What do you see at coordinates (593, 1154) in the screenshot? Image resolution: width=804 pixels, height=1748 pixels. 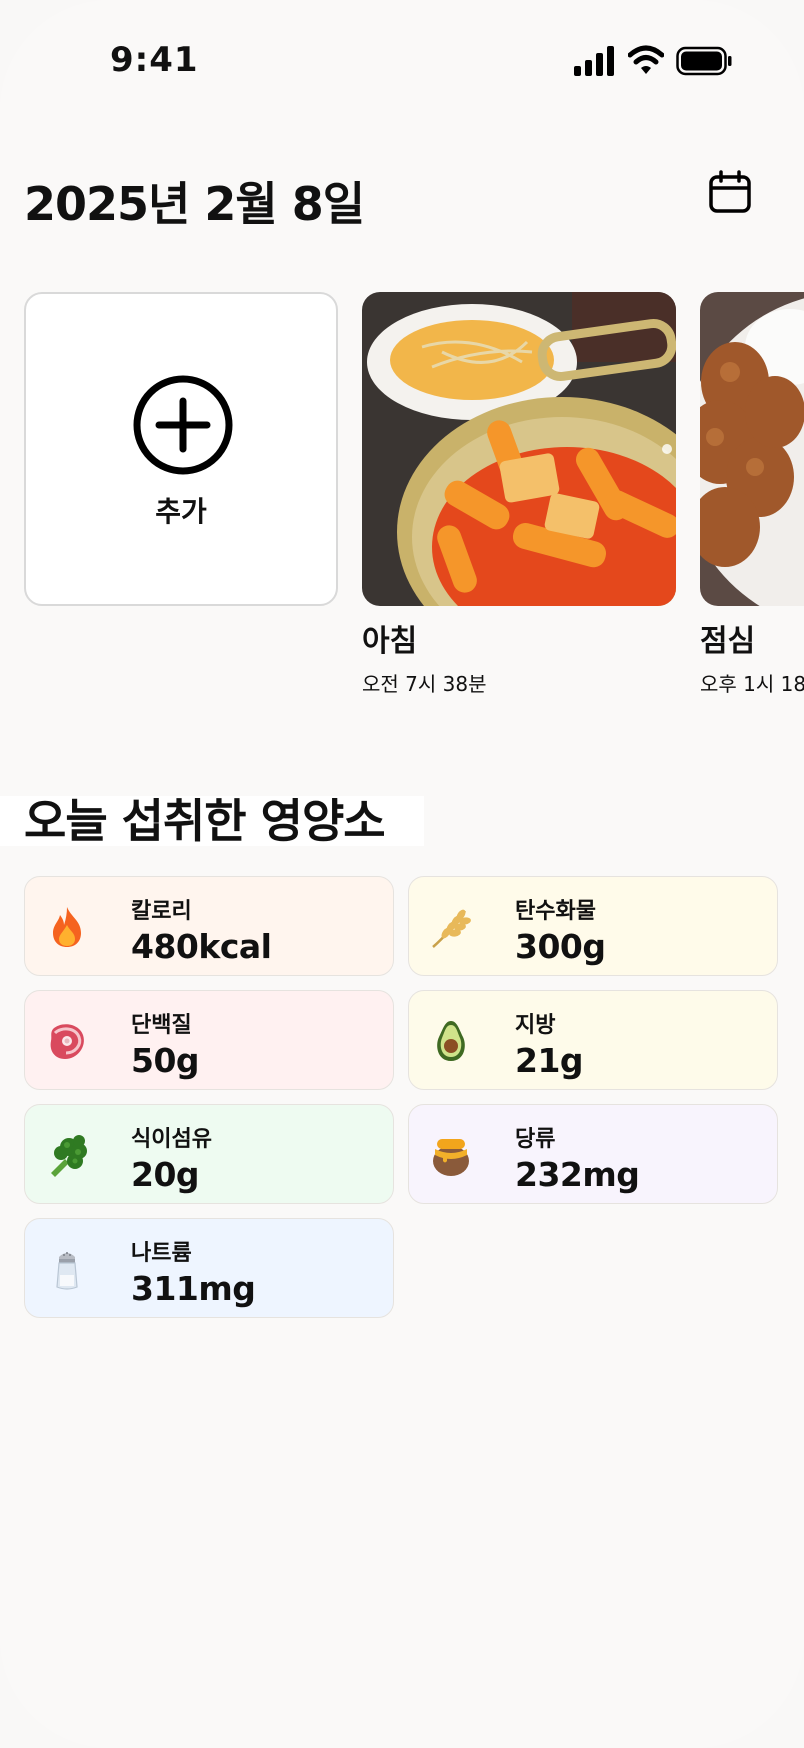 I see `nutrient-card-sugar: 당류 232mg` at bounding box center [593, 1154].